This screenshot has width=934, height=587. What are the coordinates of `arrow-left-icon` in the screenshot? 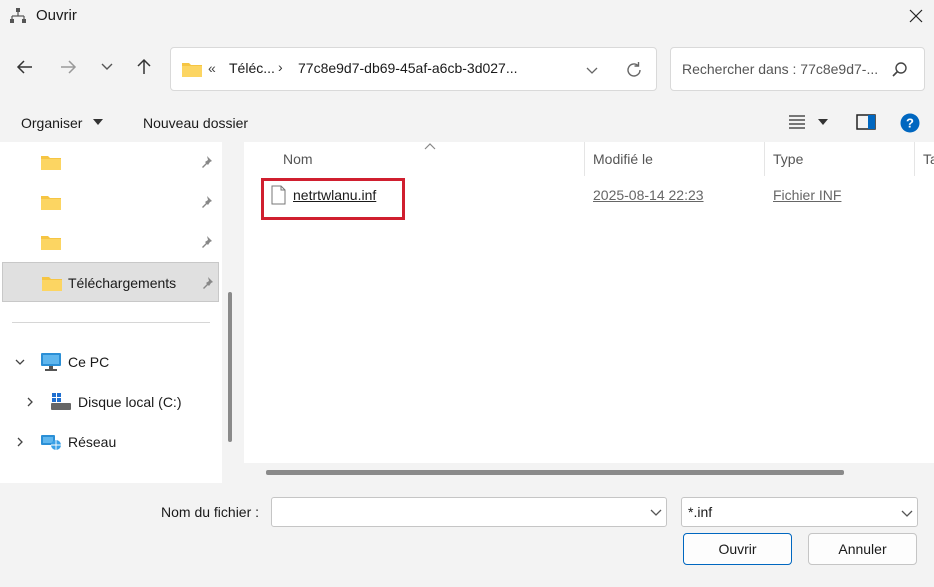 It's located at (24, 67).